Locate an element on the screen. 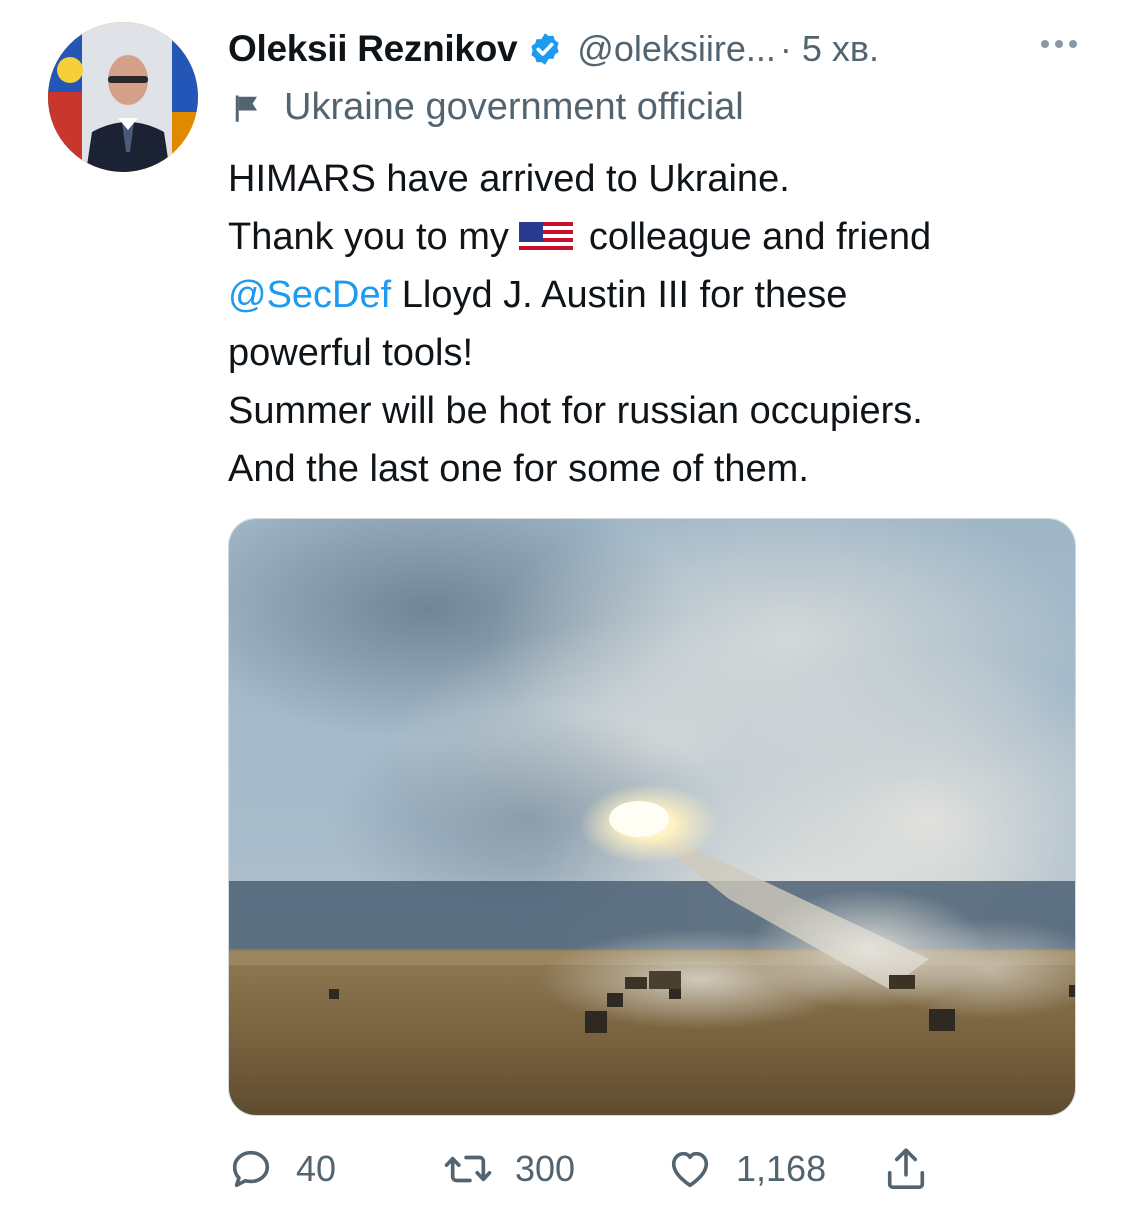 This screenshot has height=1213, width=1125. avatar is located at coordinates (123, 97).